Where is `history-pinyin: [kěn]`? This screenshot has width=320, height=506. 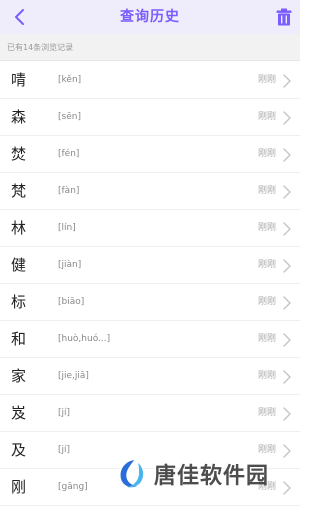
history-pinyin: [kěn] is located at coordinates (70, 80).